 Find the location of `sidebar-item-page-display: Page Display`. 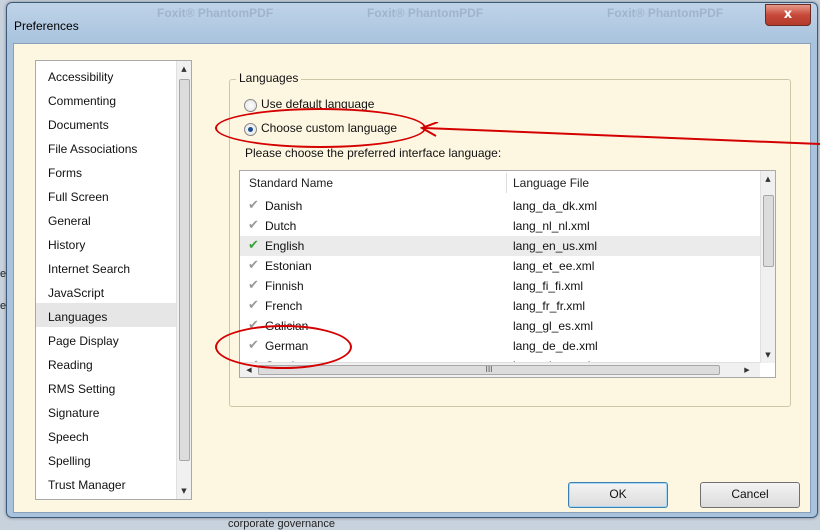

sidebar-item-page-display: Page Display is located at coordinates (83, 341).